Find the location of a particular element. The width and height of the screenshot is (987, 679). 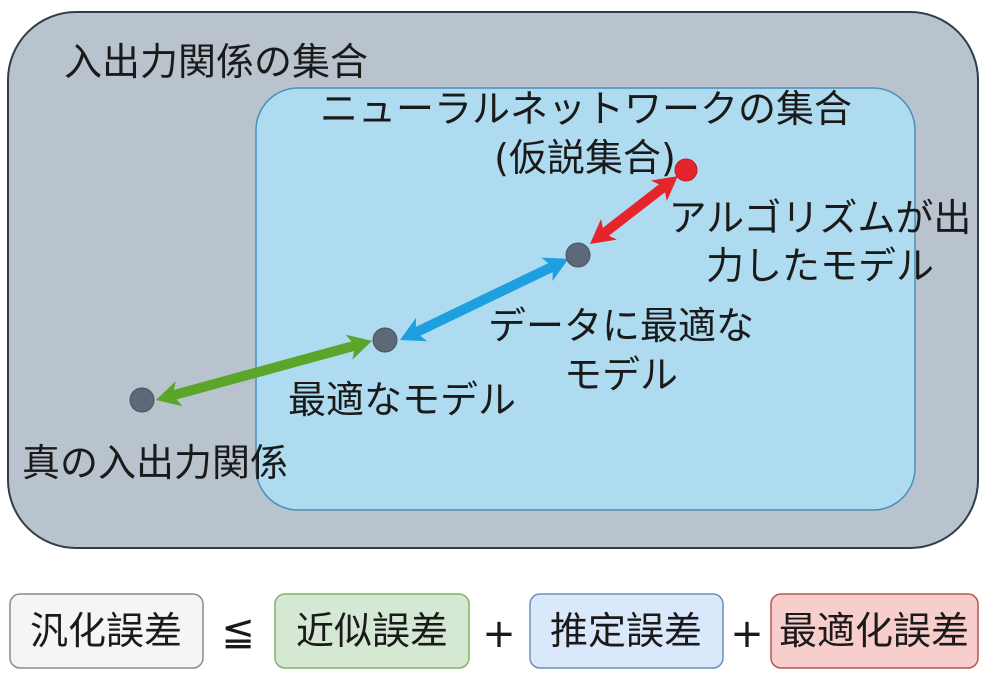

plus-symbol-1: + is located at coordinates (499, 634).